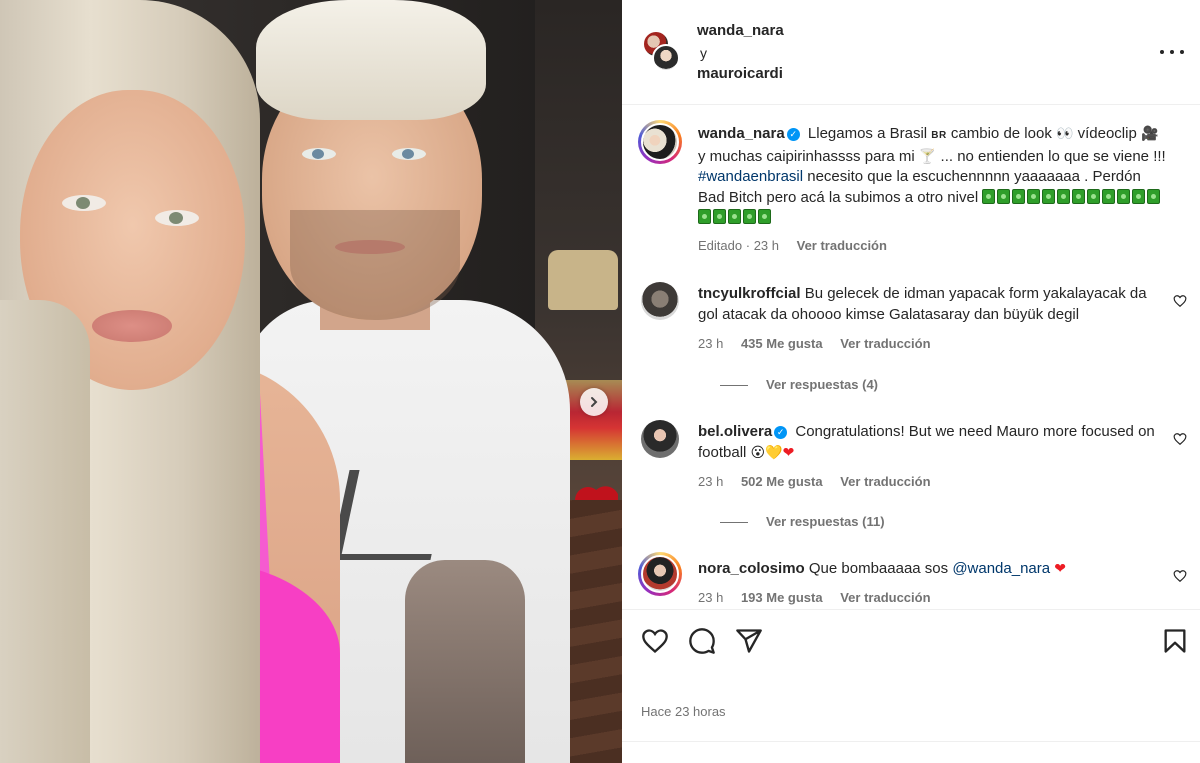 Image resolution: width=1200 pixels, height=763 pixels. Describe the element at coordinates (911, 741) in the screenshot. I see `divider` at that location.